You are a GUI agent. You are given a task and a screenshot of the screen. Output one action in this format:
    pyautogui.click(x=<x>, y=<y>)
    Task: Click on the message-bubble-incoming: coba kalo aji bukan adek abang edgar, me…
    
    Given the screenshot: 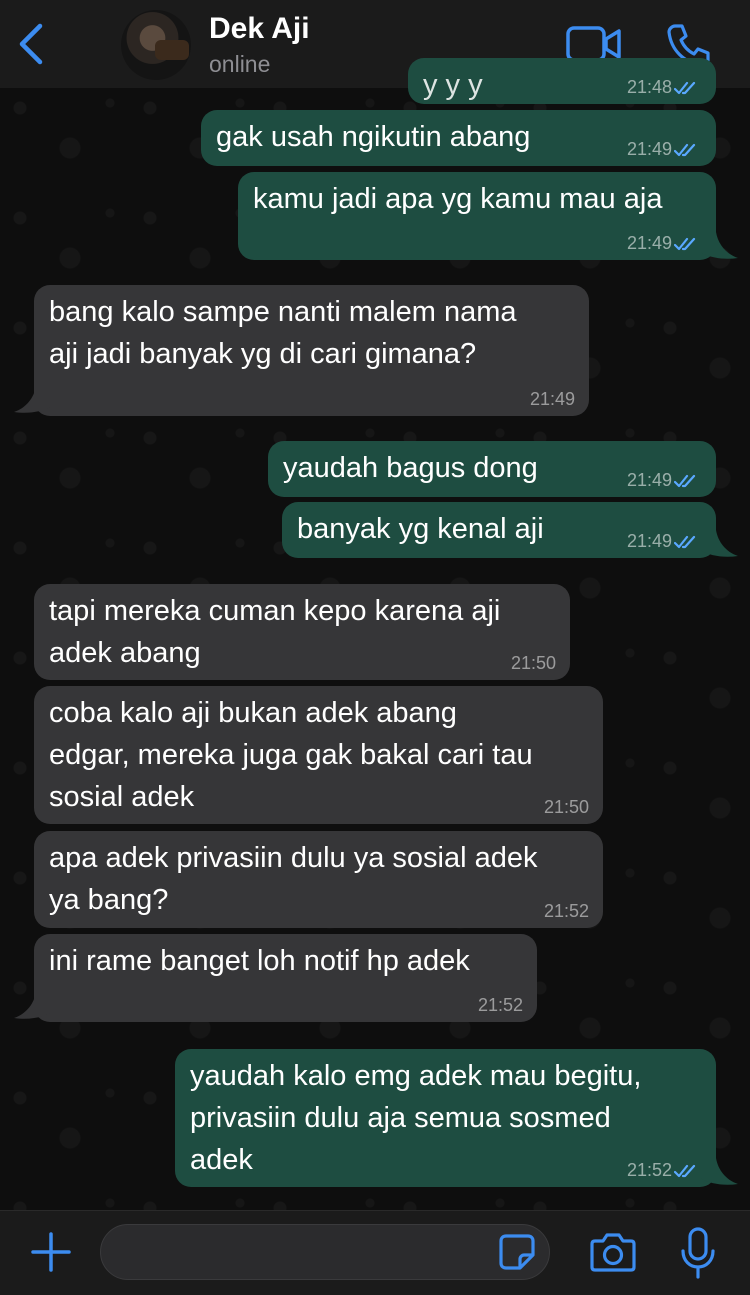 What is the action you would take?
    pyautogui.click(x=318, y=755)
    